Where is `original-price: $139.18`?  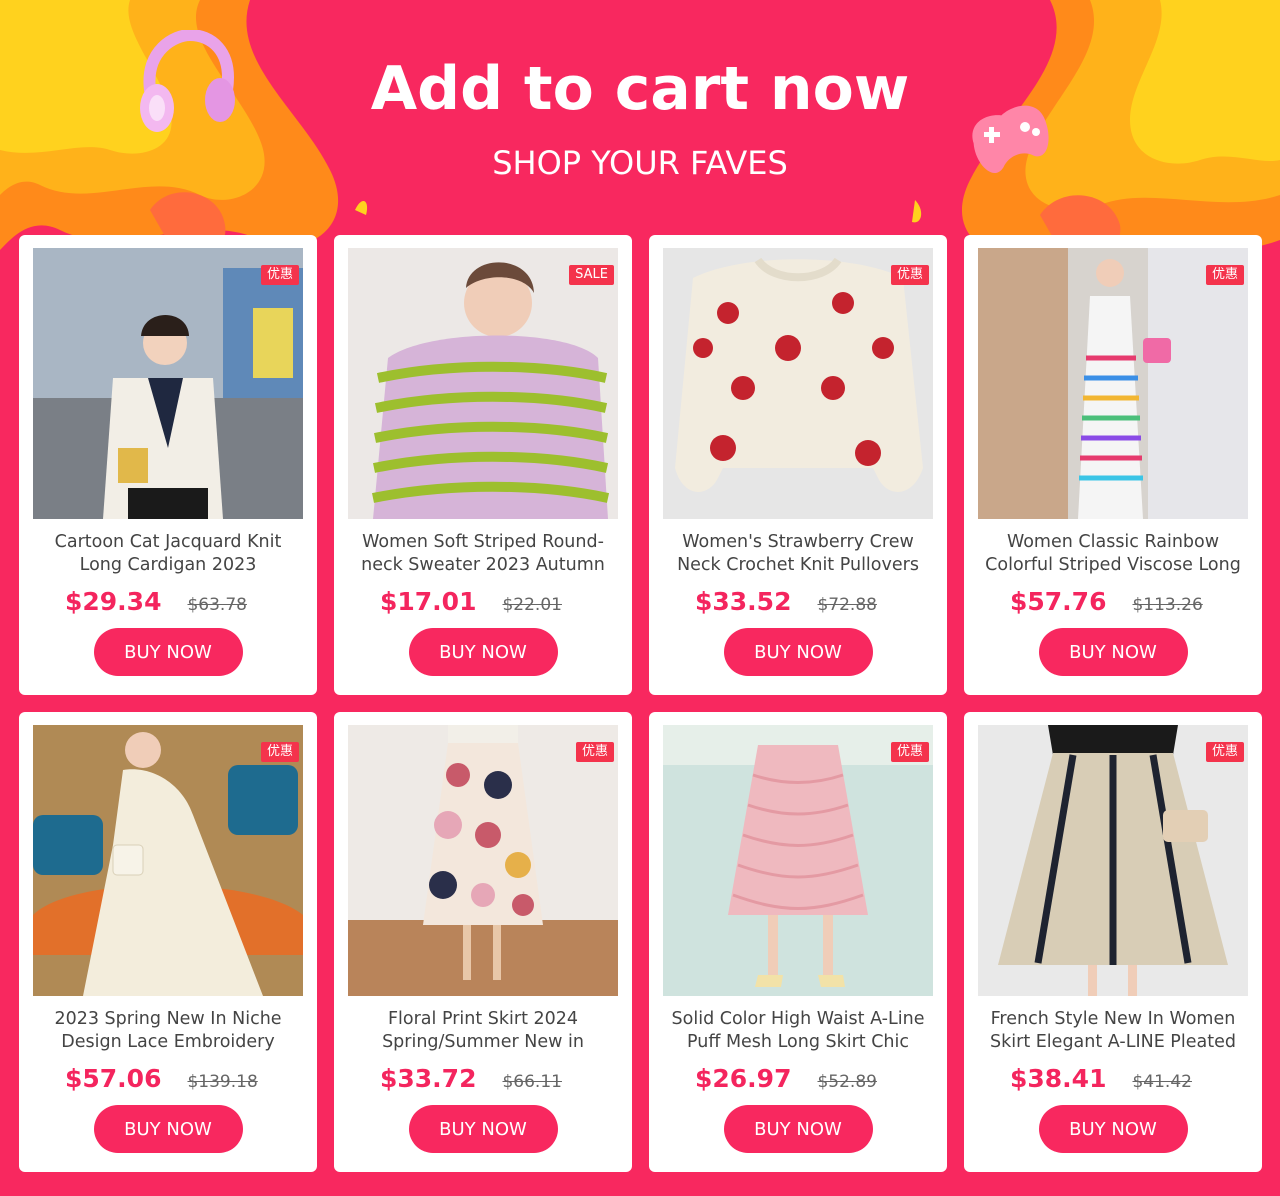 original-price: $139.18 is located at coordinates (222, 1082).